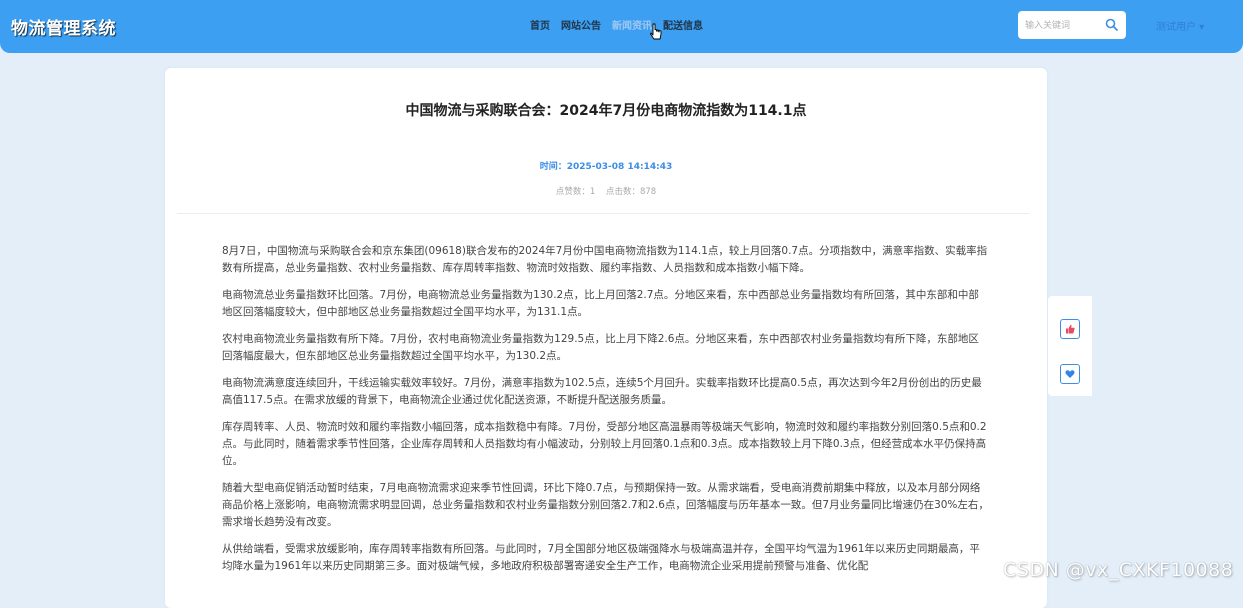 The image size is (1243, 608). Describe the element at coordinates (603, 213) in the screenshot. I see `divider` at that location.